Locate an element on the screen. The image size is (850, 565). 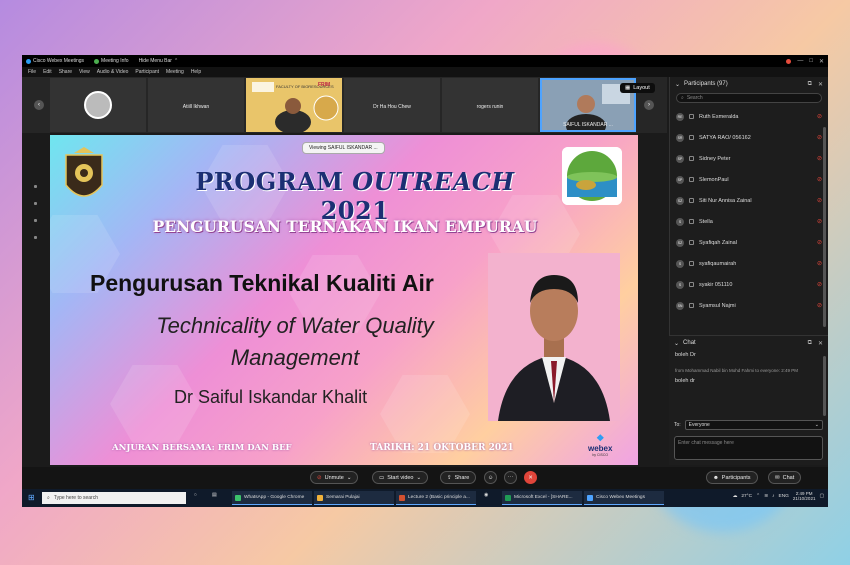
close-button: ✕ is located at coordinates (821, 61).